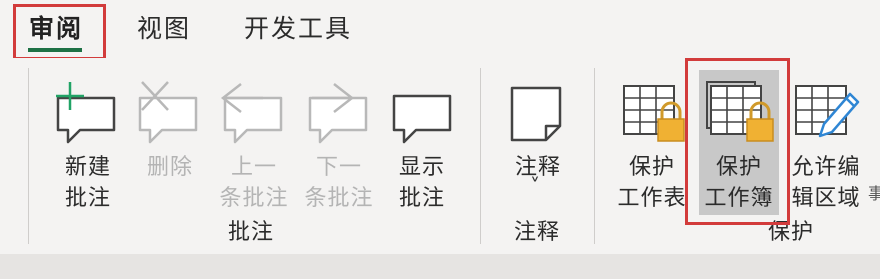  What do you see at coordinates (86, 113) in the screenshot?
I see `new-comment-icon` at bounding box center [86, 113].